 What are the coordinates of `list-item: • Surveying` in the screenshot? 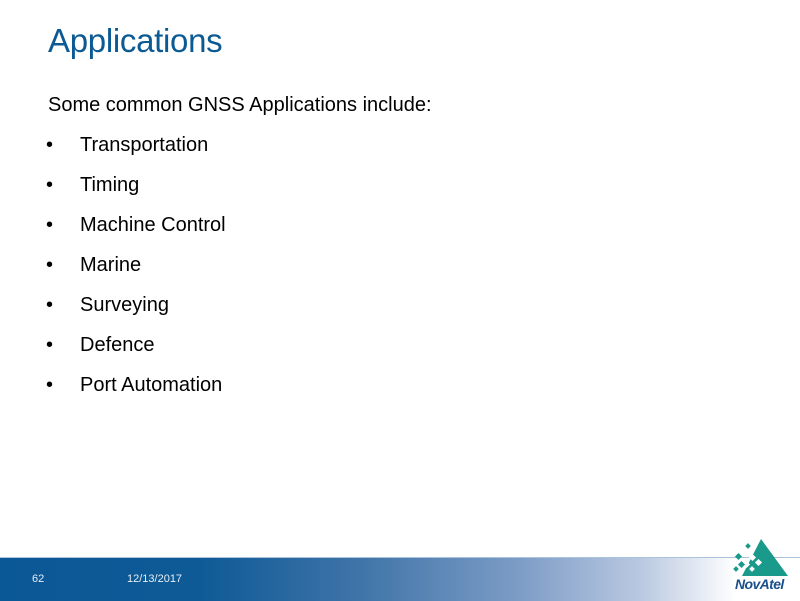 It's located at (135, 314).